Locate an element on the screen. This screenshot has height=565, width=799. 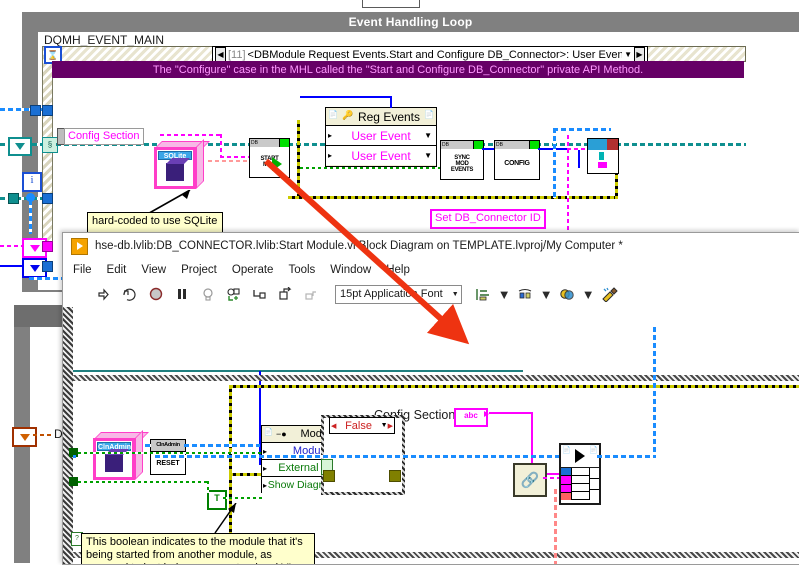
event-loop-title: Event Handling Loop is located at coordinates (410, 22).